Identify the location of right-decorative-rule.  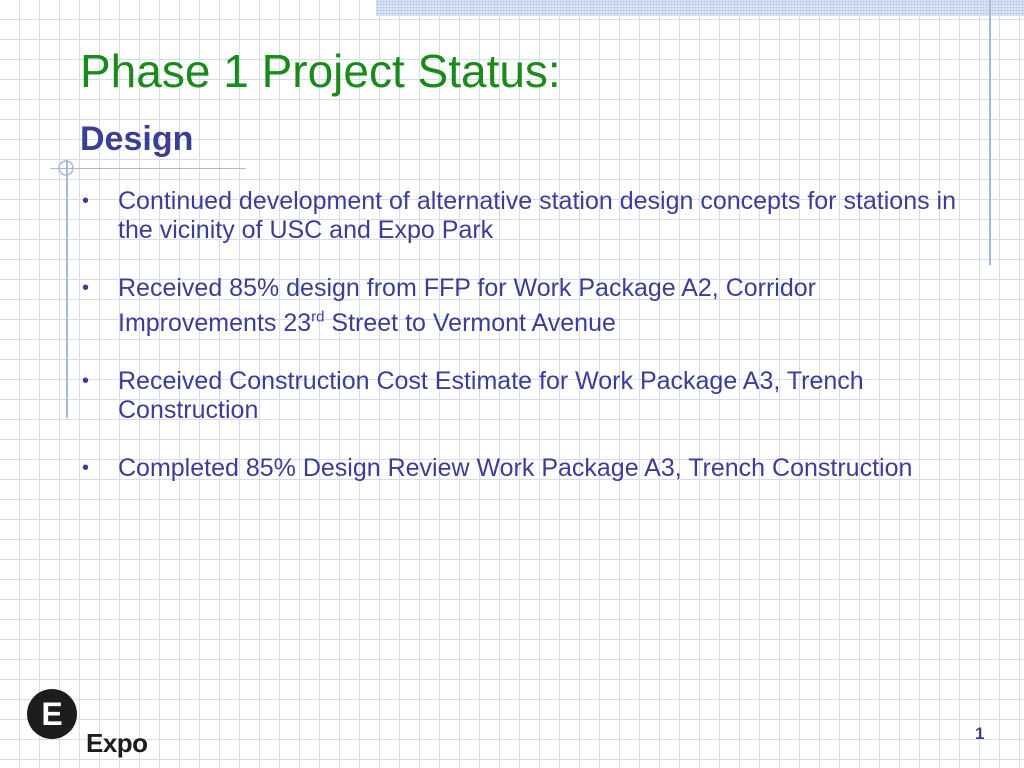
(990, 132).